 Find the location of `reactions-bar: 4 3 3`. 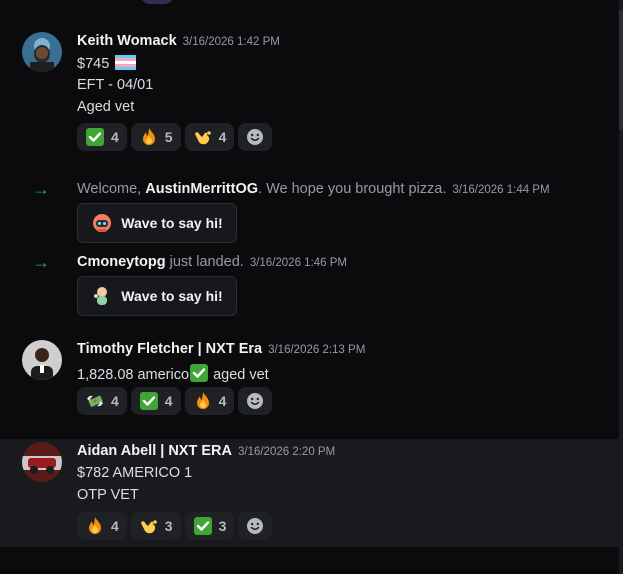

reactions-bar: 4 3 3 is located at coordinates (175, 526).